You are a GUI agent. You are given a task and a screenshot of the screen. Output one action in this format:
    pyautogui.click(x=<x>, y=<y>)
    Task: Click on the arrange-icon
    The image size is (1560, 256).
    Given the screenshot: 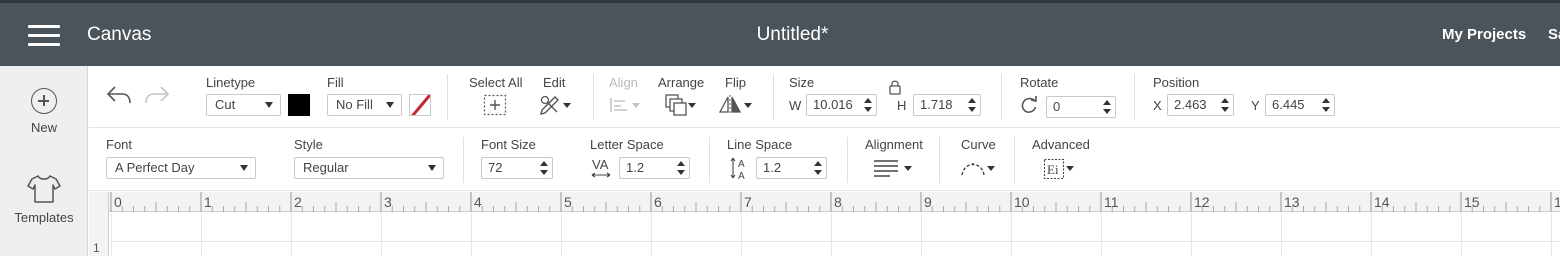 What is the action you would take?
    pyautogui.click(x=676, y=105)
    